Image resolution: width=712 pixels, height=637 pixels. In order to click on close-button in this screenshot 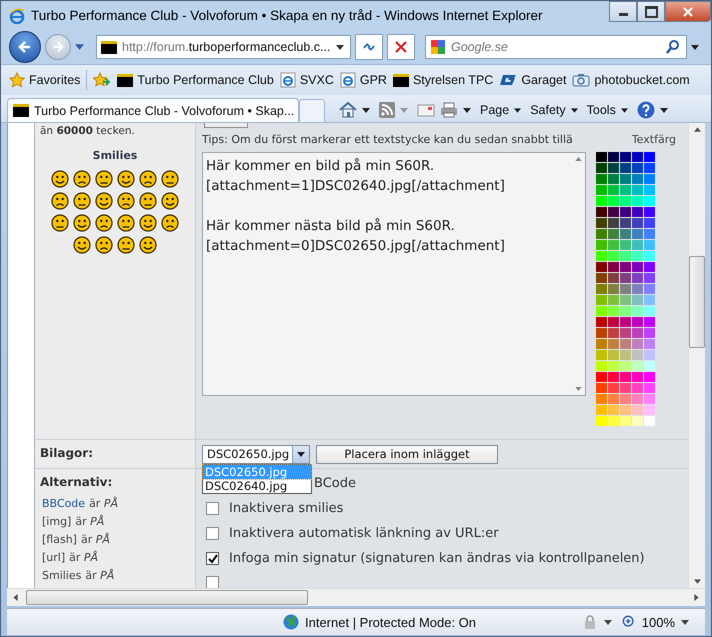, I will do `click(688, 11)`.